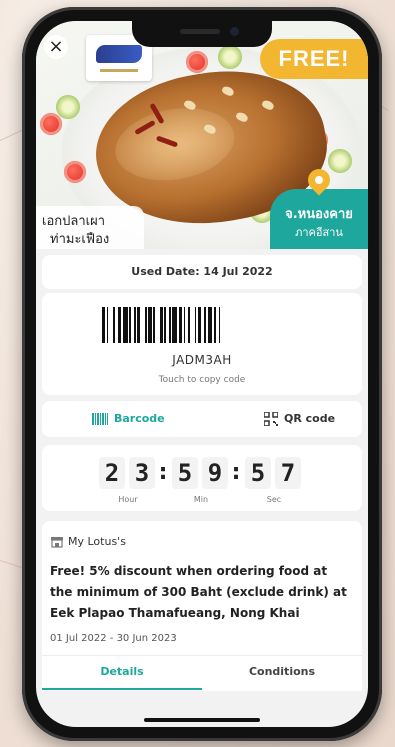 The width and height of the screenshot is (395, 747). Describe the element at coordinates (100, 419) in the screenshot. I see `barcode-icon` at that location.